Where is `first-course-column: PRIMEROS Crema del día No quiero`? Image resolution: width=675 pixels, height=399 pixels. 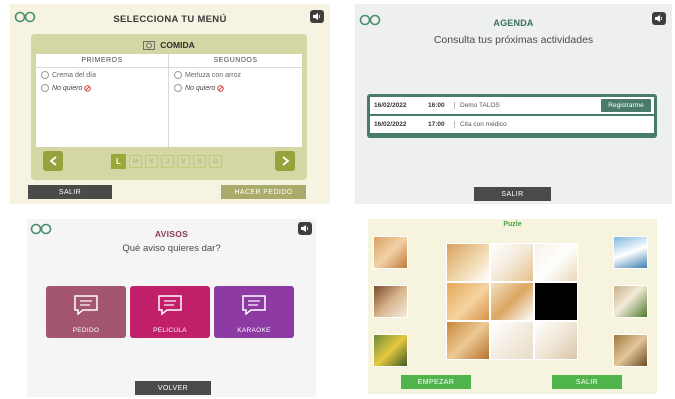
first-course-column: PRIMEROS Crema del día No quiero is located at coordinates (102, 100).